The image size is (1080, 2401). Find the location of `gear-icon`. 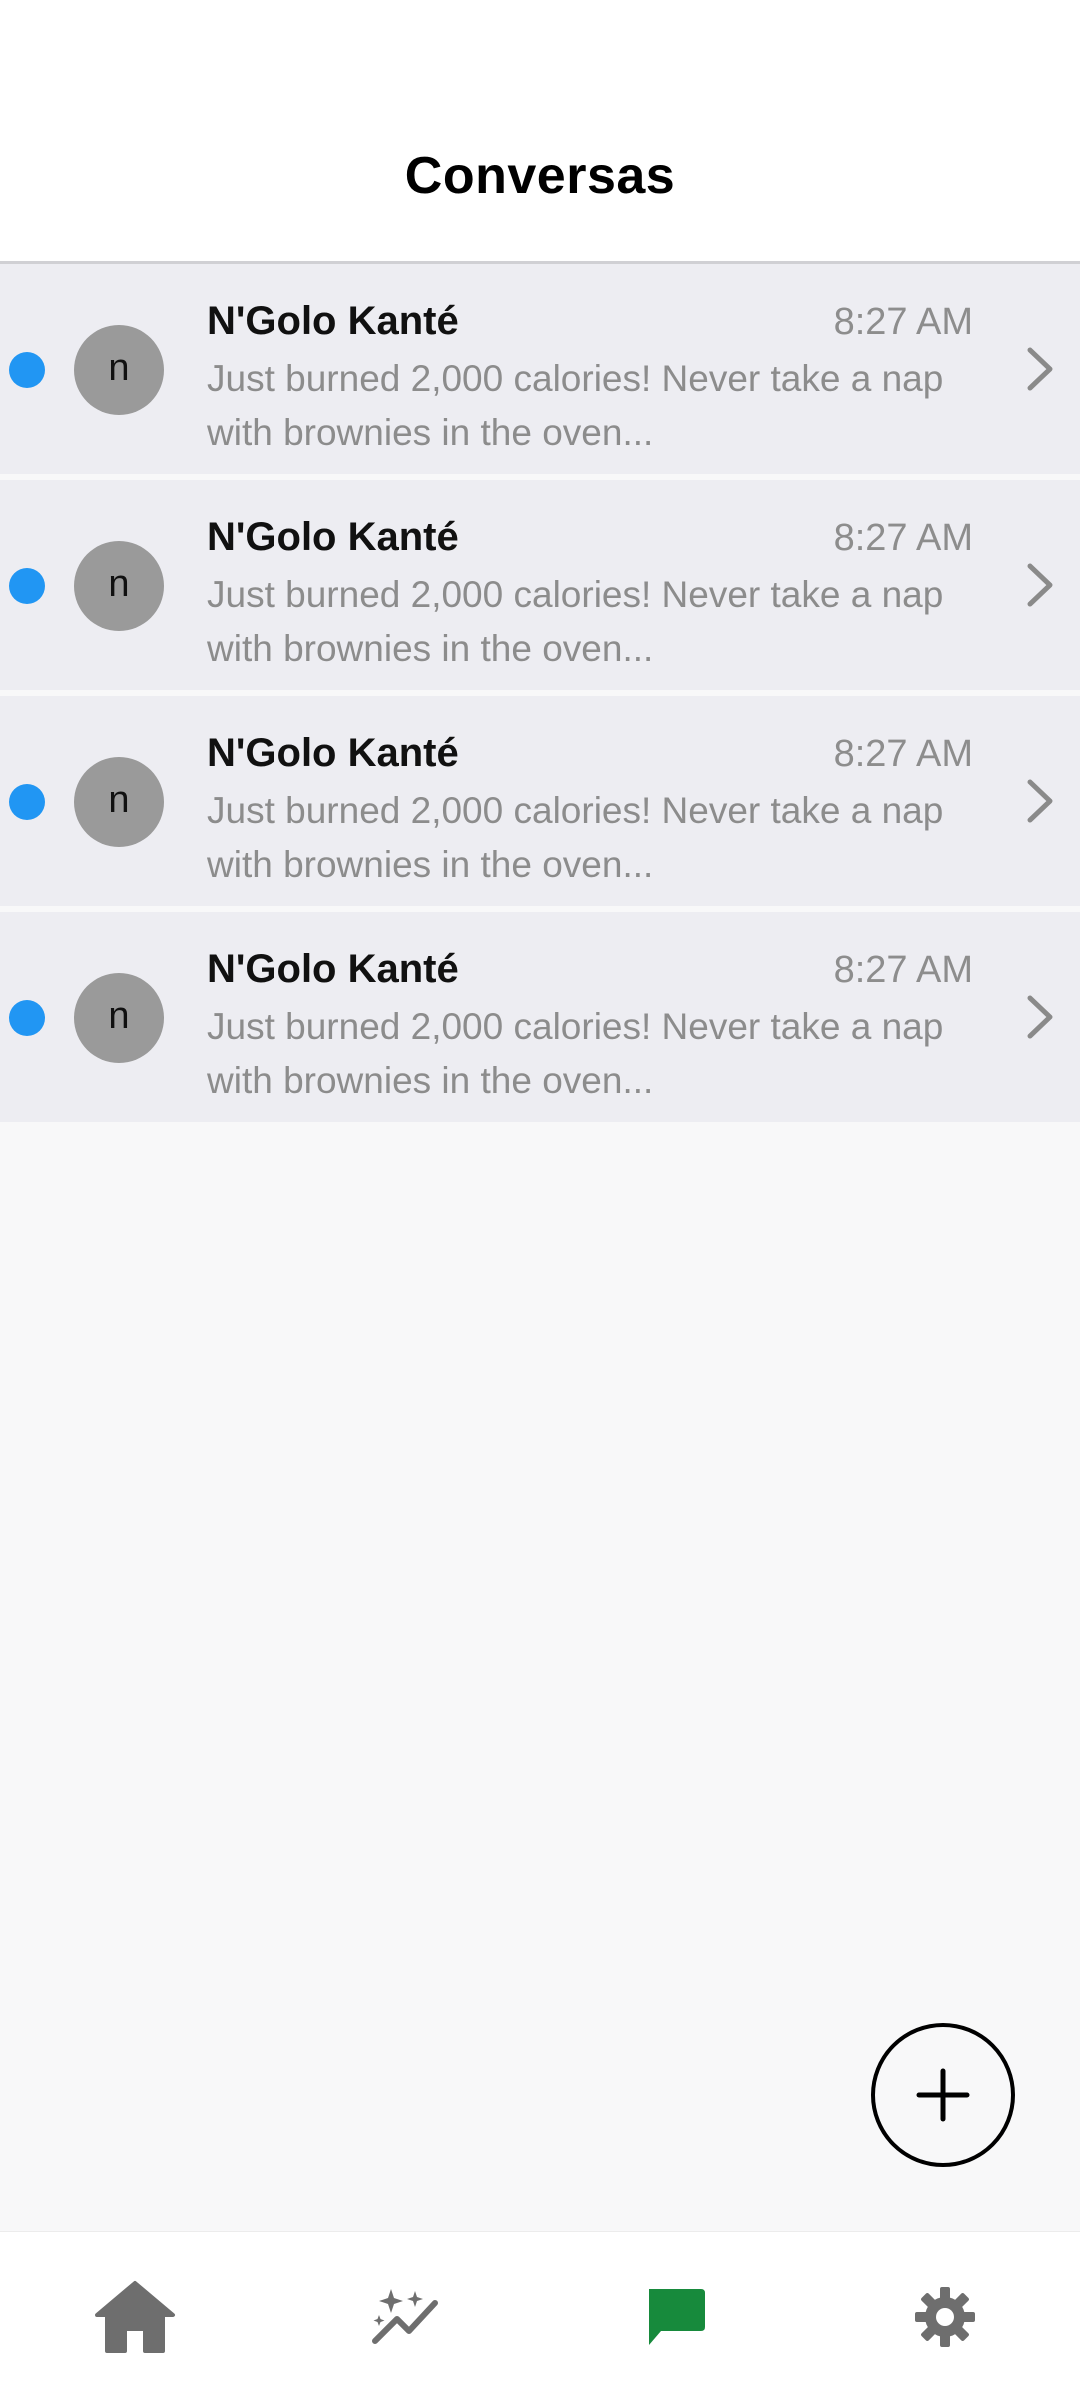

gear-icon is located at coordinates (945, 2316).